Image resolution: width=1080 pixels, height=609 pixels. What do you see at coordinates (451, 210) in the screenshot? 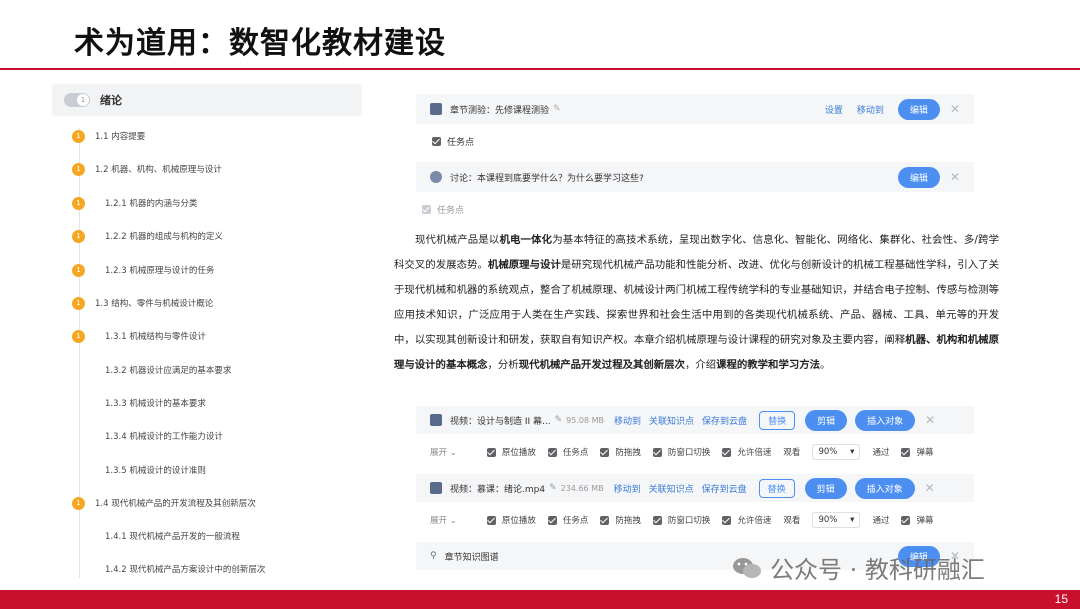
I see `discussion-task-label: 任务点` at bounding box center [451, 210].